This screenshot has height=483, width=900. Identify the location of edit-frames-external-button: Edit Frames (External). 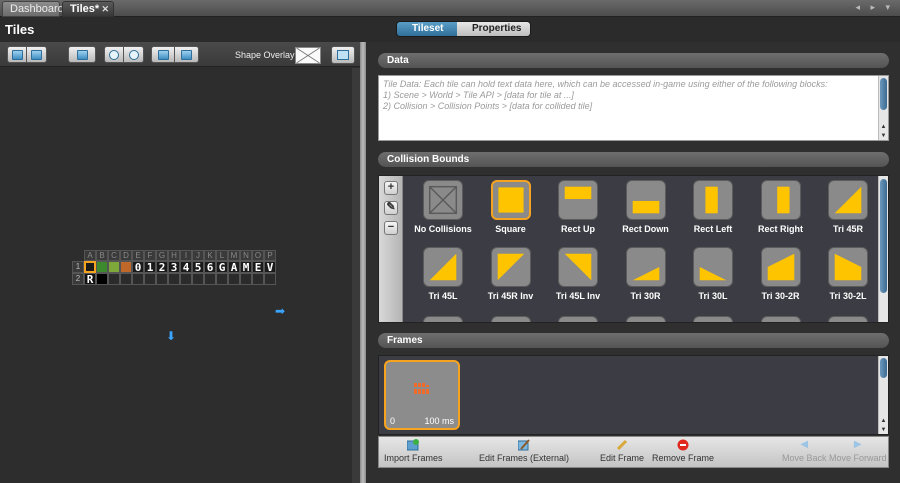
(524, 451).